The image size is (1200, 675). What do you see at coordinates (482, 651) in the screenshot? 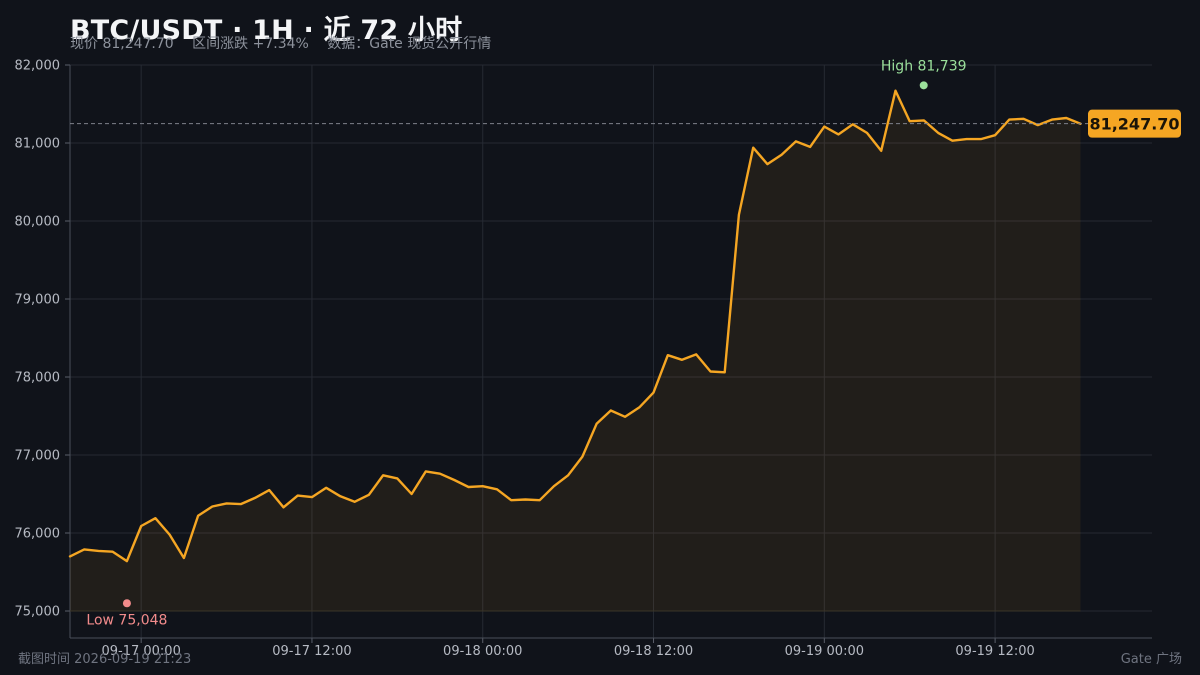
I see `x-tick-label: 09-18 00:00` at bounding box center [482, 651].